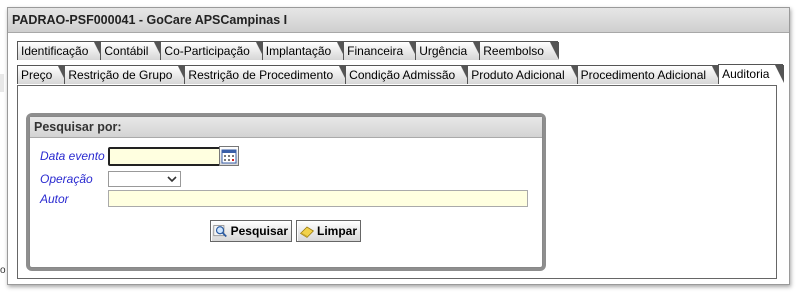 The width and height of the screenshot is (803, 301). Describe the element at coordinates (524, 74) in the screenshot. I see `tab-produto-adicional: Produto Adicional` at that location.